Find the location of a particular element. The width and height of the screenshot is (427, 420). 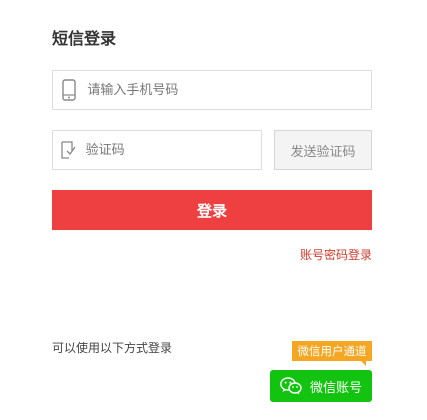

send-code-button: 发送验证码 is located at coordinates (323, 150).